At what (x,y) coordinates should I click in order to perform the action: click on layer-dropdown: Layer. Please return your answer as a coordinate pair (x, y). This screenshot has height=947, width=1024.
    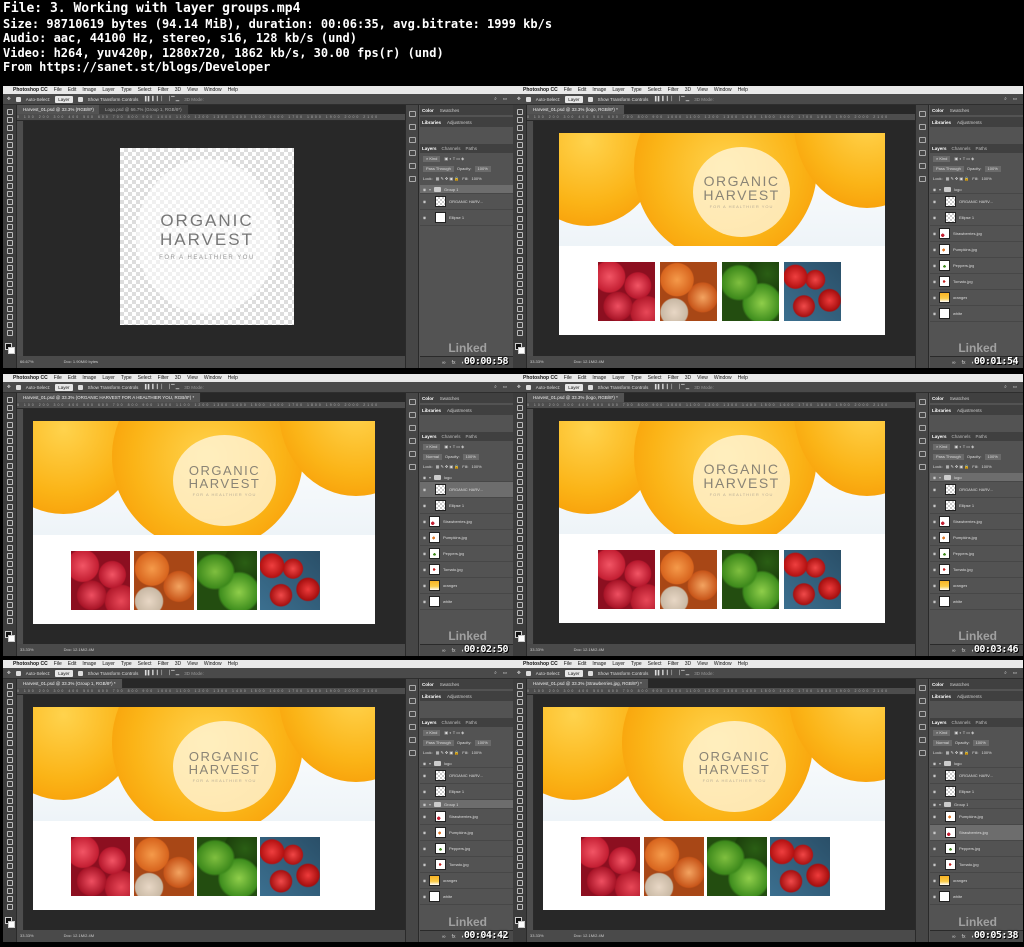
    Looking at the image, I should click on (574, 99).